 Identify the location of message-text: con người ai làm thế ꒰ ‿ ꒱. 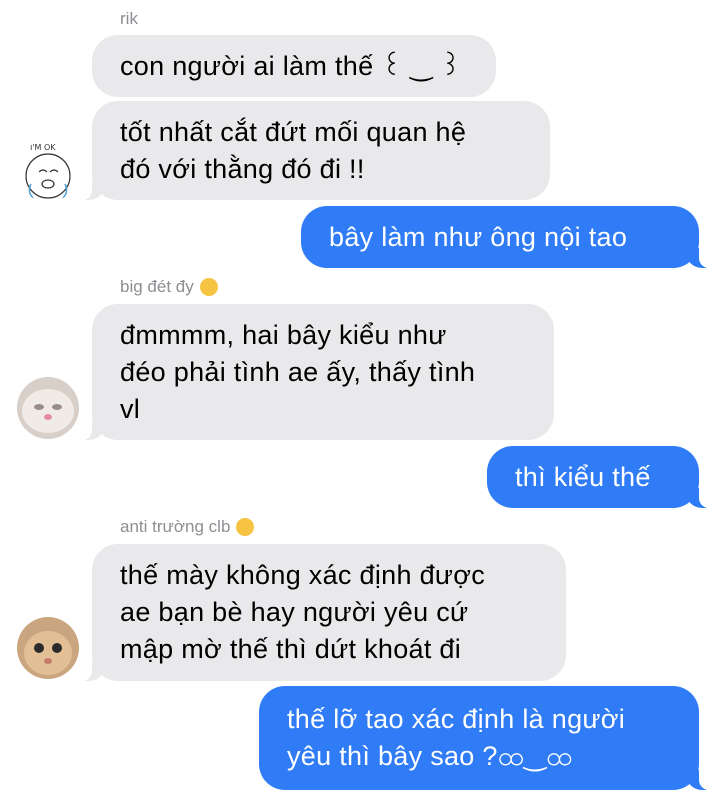
(291, 65).